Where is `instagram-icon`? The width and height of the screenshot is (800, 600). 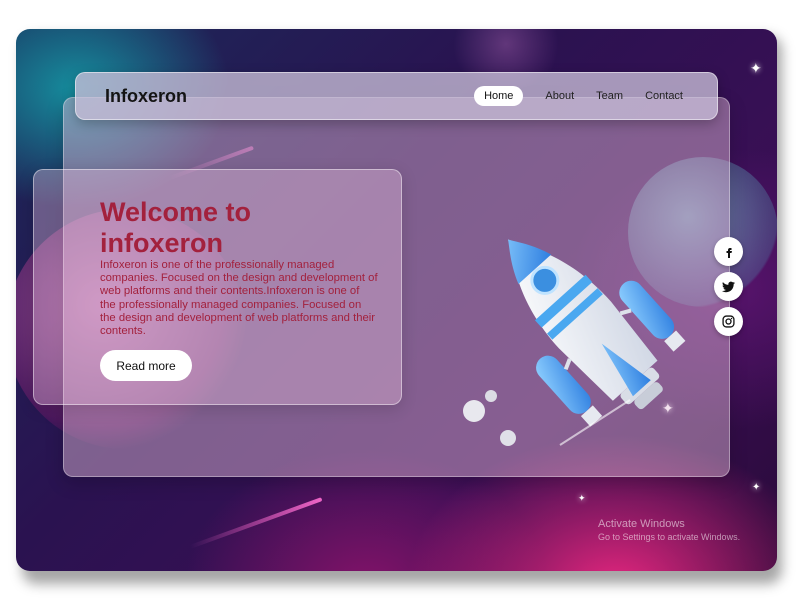
instagram-icon is located at coordinates (728, 321).